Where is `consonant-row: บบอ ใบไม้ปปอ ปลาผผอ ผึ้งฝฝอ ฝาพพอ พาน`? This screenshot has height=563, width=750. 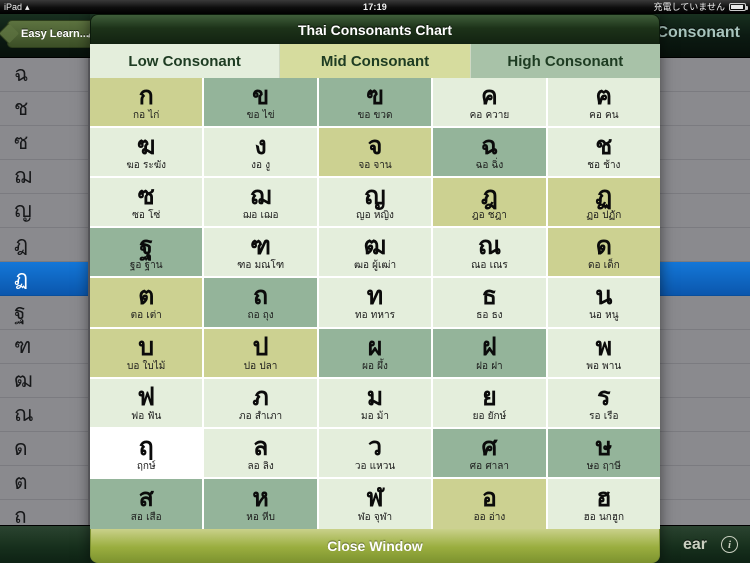
consonant-row: บบอ ใบไม้ปปอ ปลาผผอ ผึ้งฝฝอ ฝาพพอ พาน is located at coordinates (375, 353).